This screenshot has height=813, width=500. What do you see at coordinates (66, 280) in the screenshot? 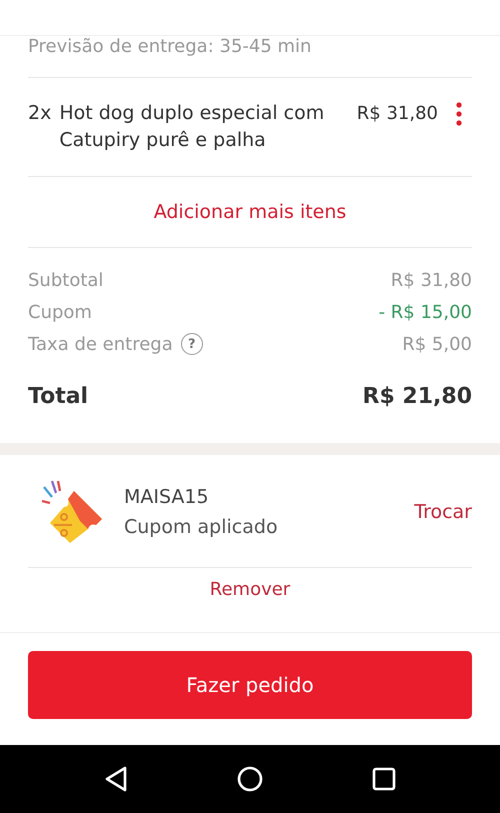
I see `summary-label: Subtotal` at bounding box center [66, 280].